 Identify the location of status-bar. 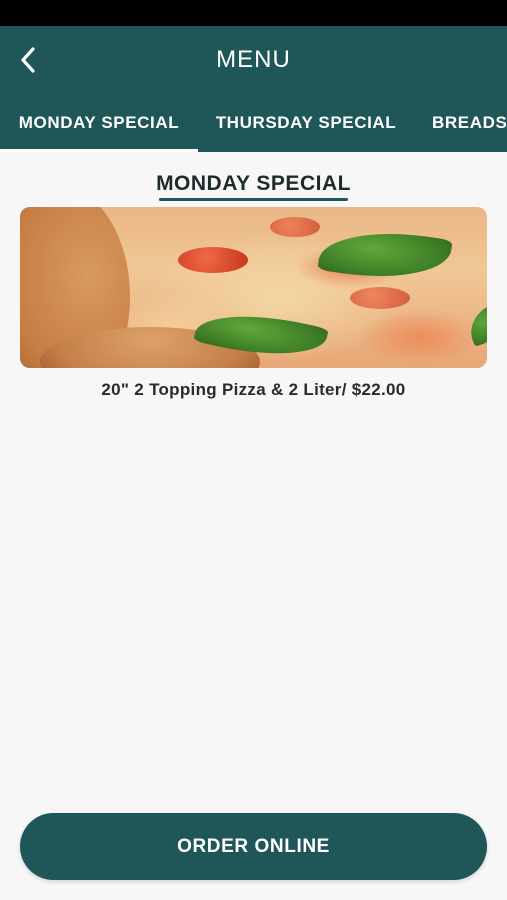
(253, 13).